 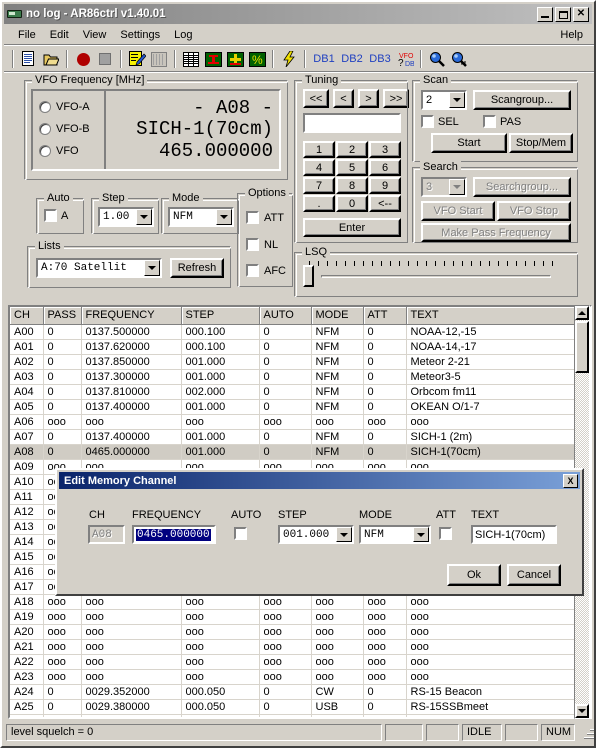 What do you see at coordinates (266, 270) in the screenshot?
I see `option-afc-checkbox: AFC` at bounding box center [266, 270].